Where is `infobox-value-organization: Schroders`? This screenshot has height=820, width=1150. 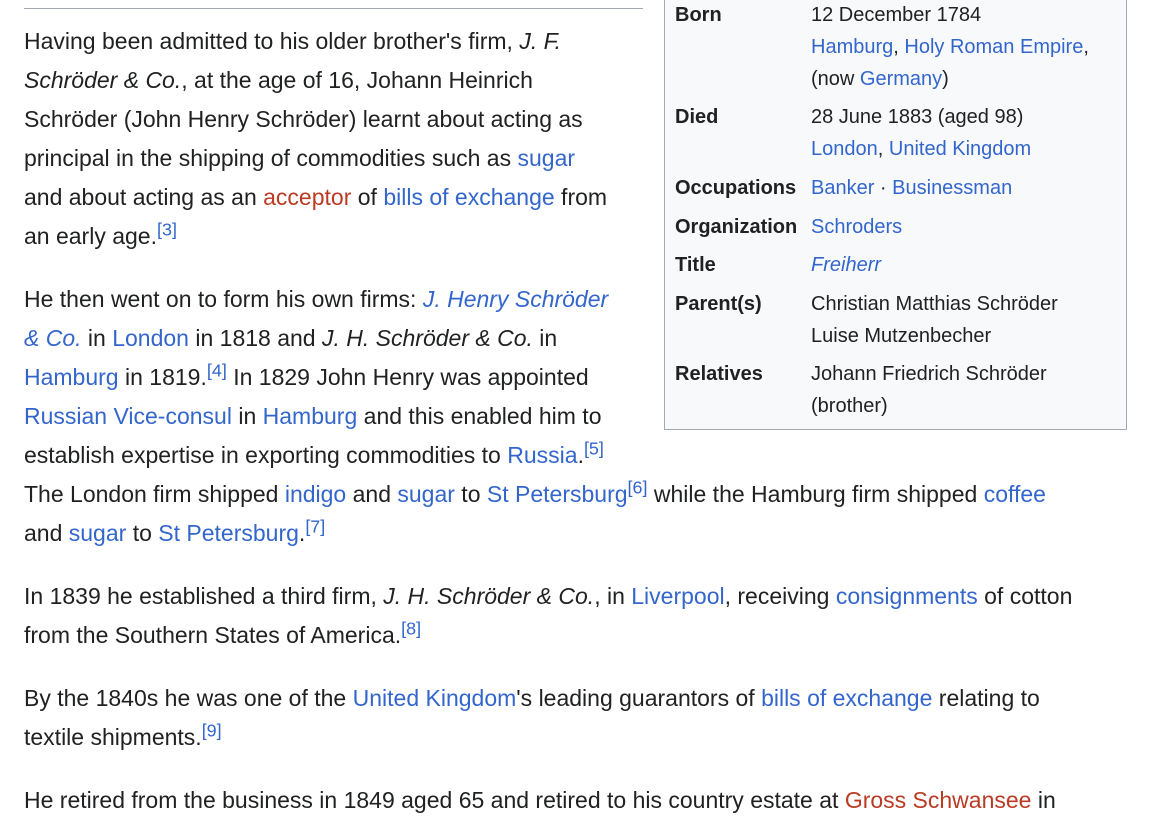 infobox-value-organization: Schroders is located at coordinates (961, 227).